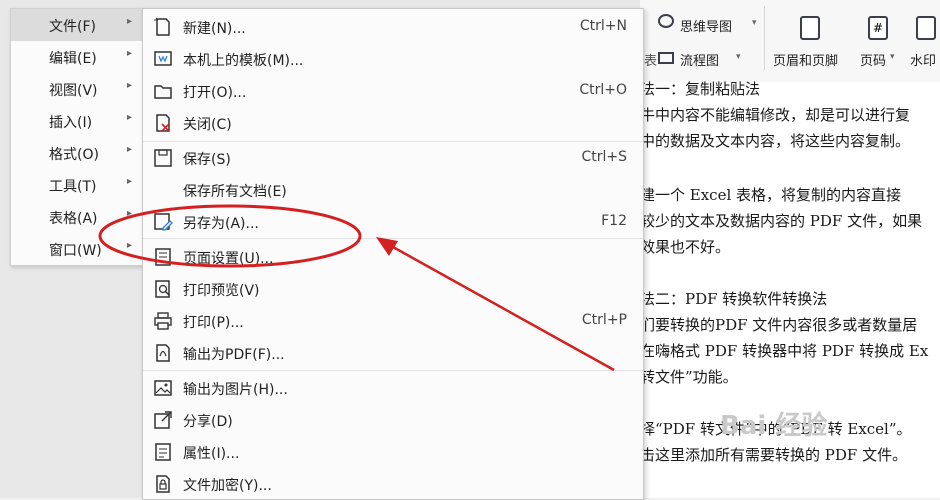 Image resolution: width=940 pixels, height=500 pixels. I want to click on header-footer-icon, so click(810, 28).